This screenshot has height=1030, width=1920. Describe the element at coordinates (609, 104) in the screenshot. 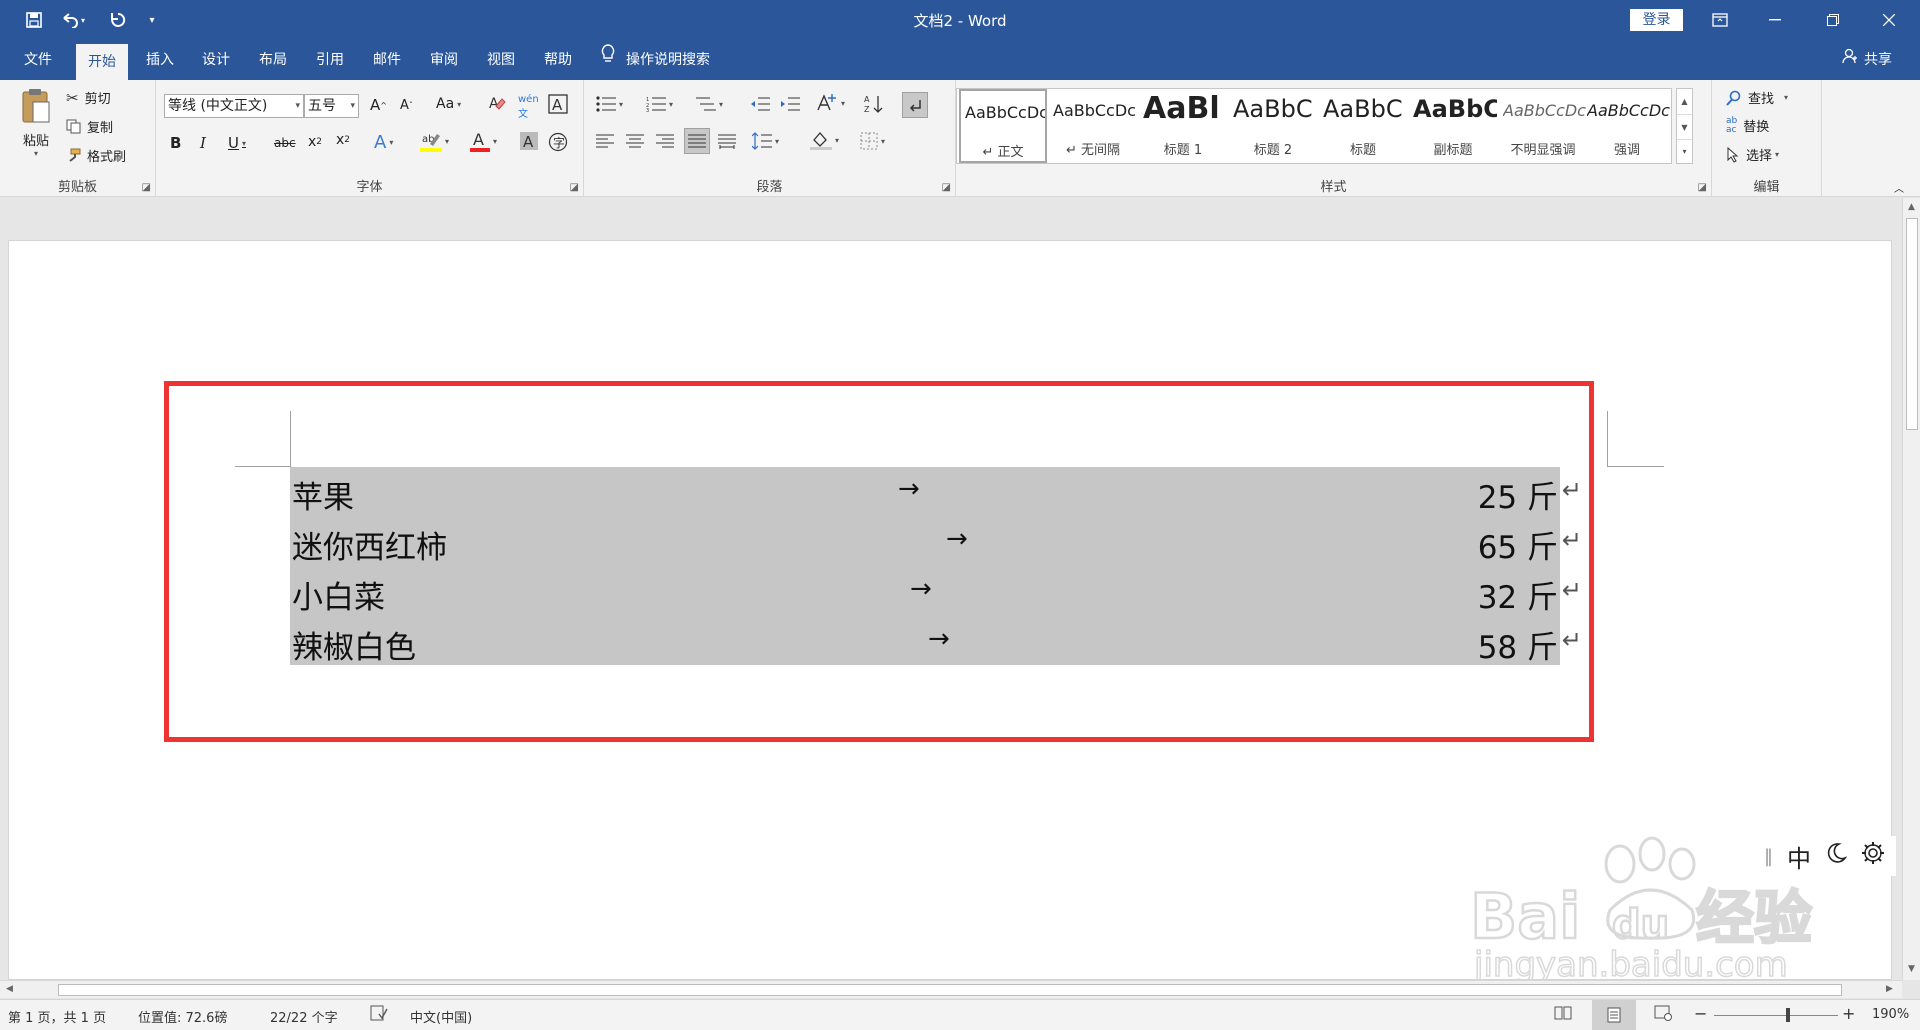

I see `bullets-icon: ▾` at that location.